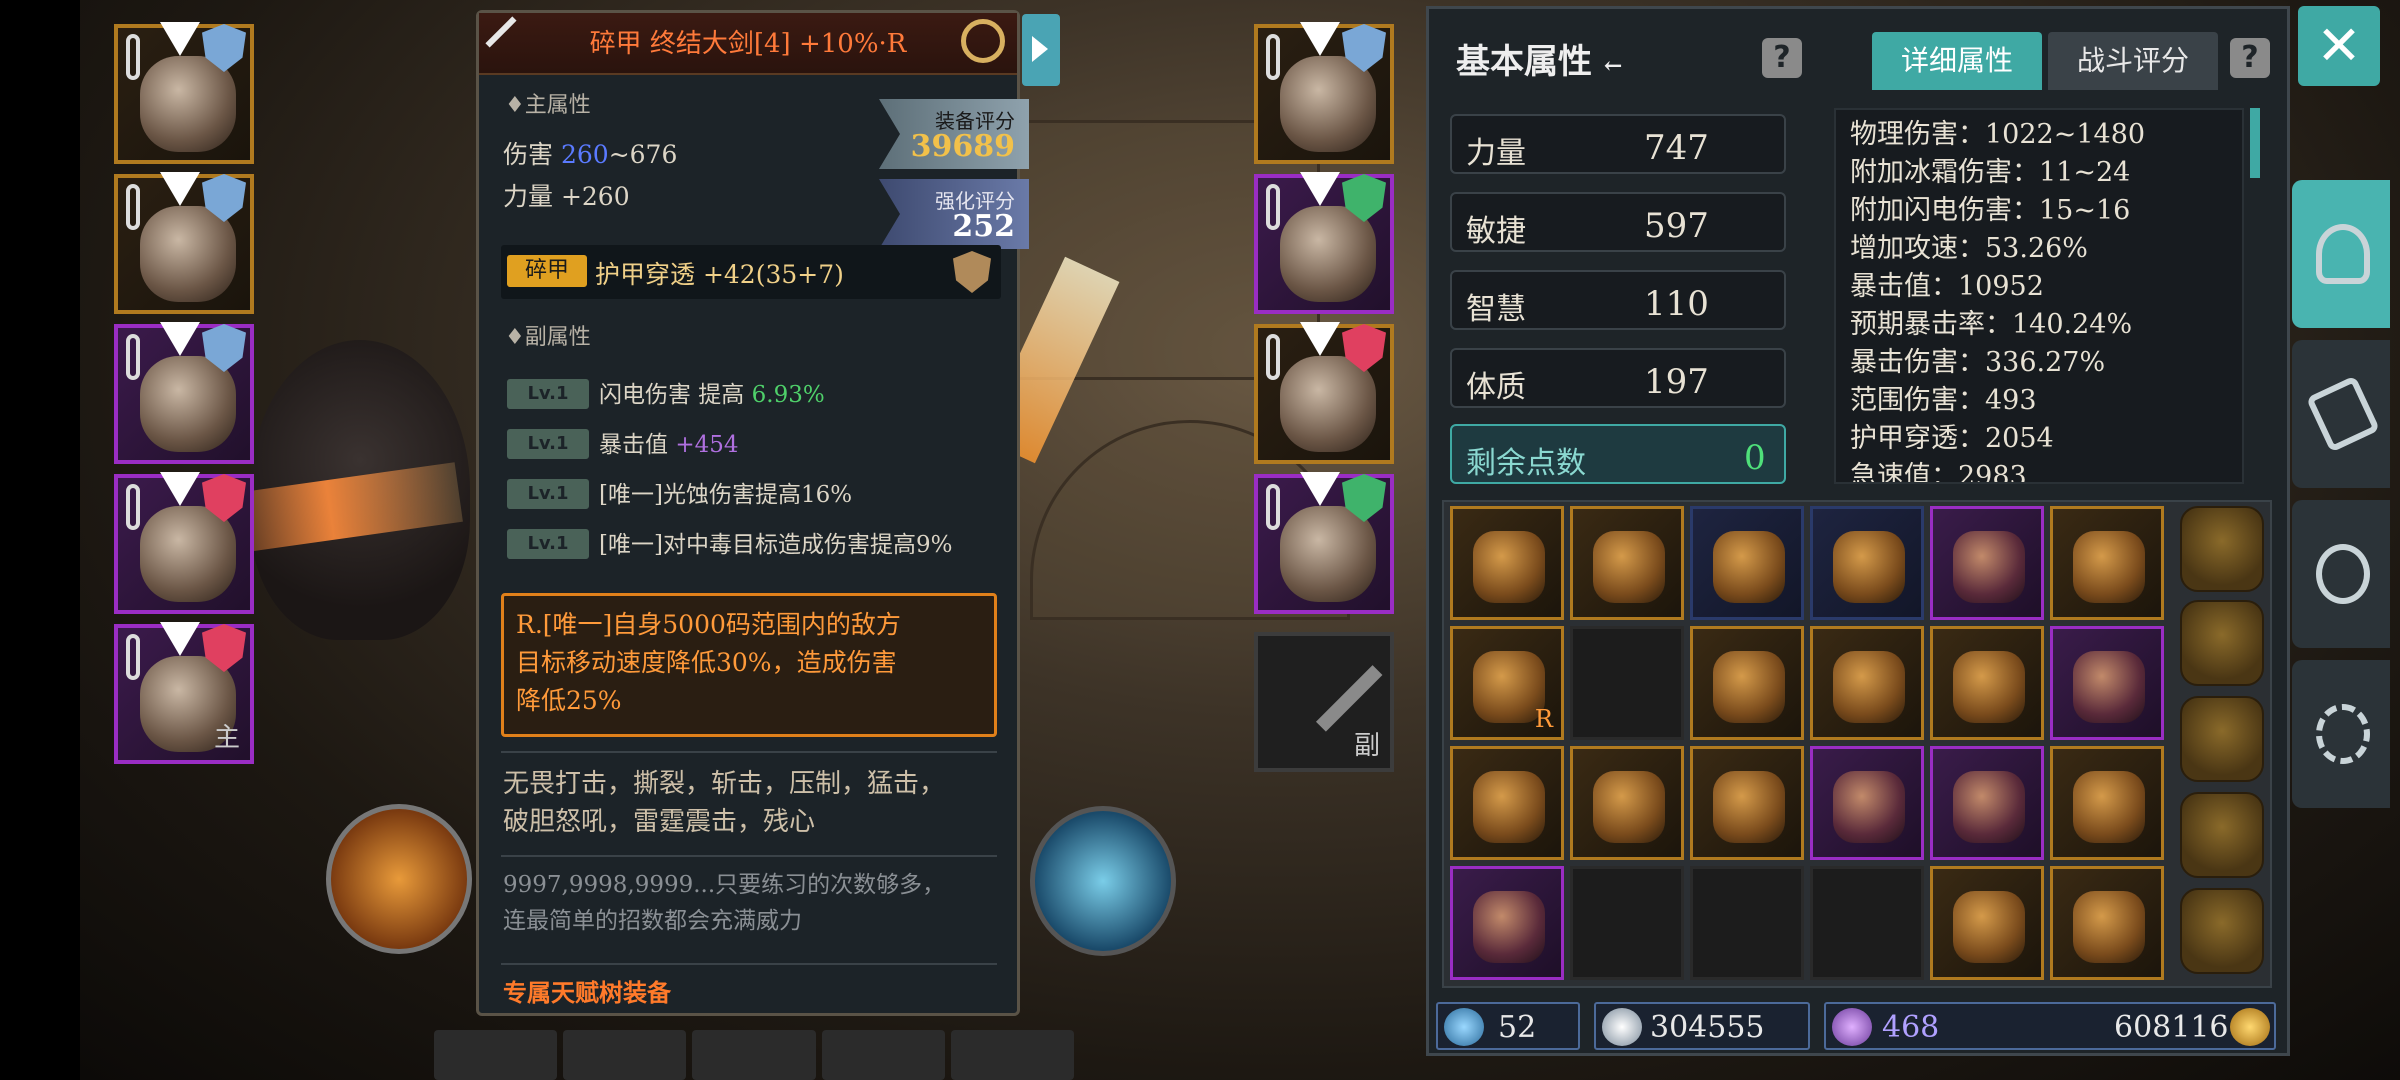 This screenshot has height=1080, width=2400. What do you see at coordinates (1957, 61) in the screenshot?
I see `tab-detail-attrs: 详细属性` at bounding box center [1957, 61].